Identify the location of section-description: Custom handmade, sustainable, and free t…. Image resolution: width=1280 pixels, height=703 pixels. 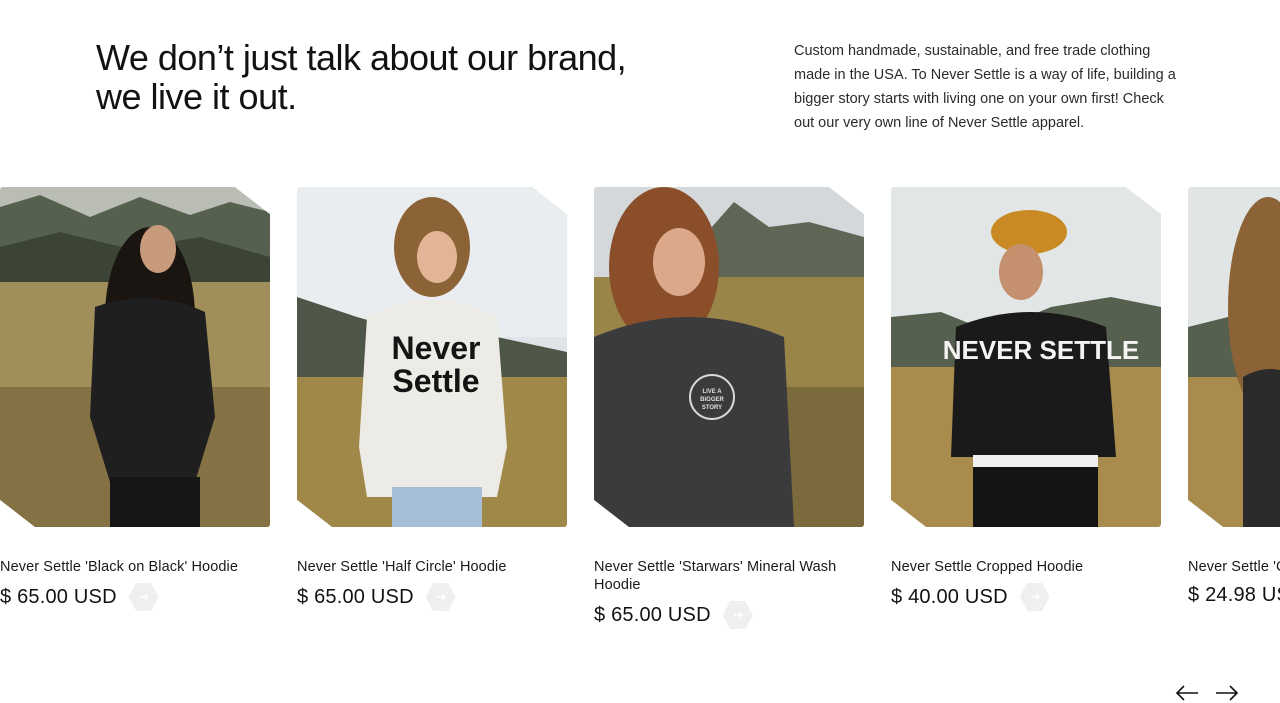
(985, 87).